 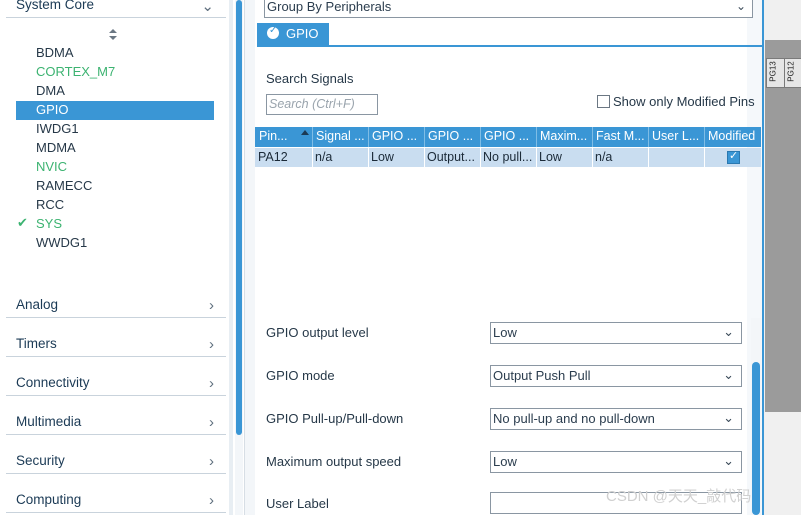 I want to click on peripheral-sys: ✔ SYS, so click(x=115, y=224).